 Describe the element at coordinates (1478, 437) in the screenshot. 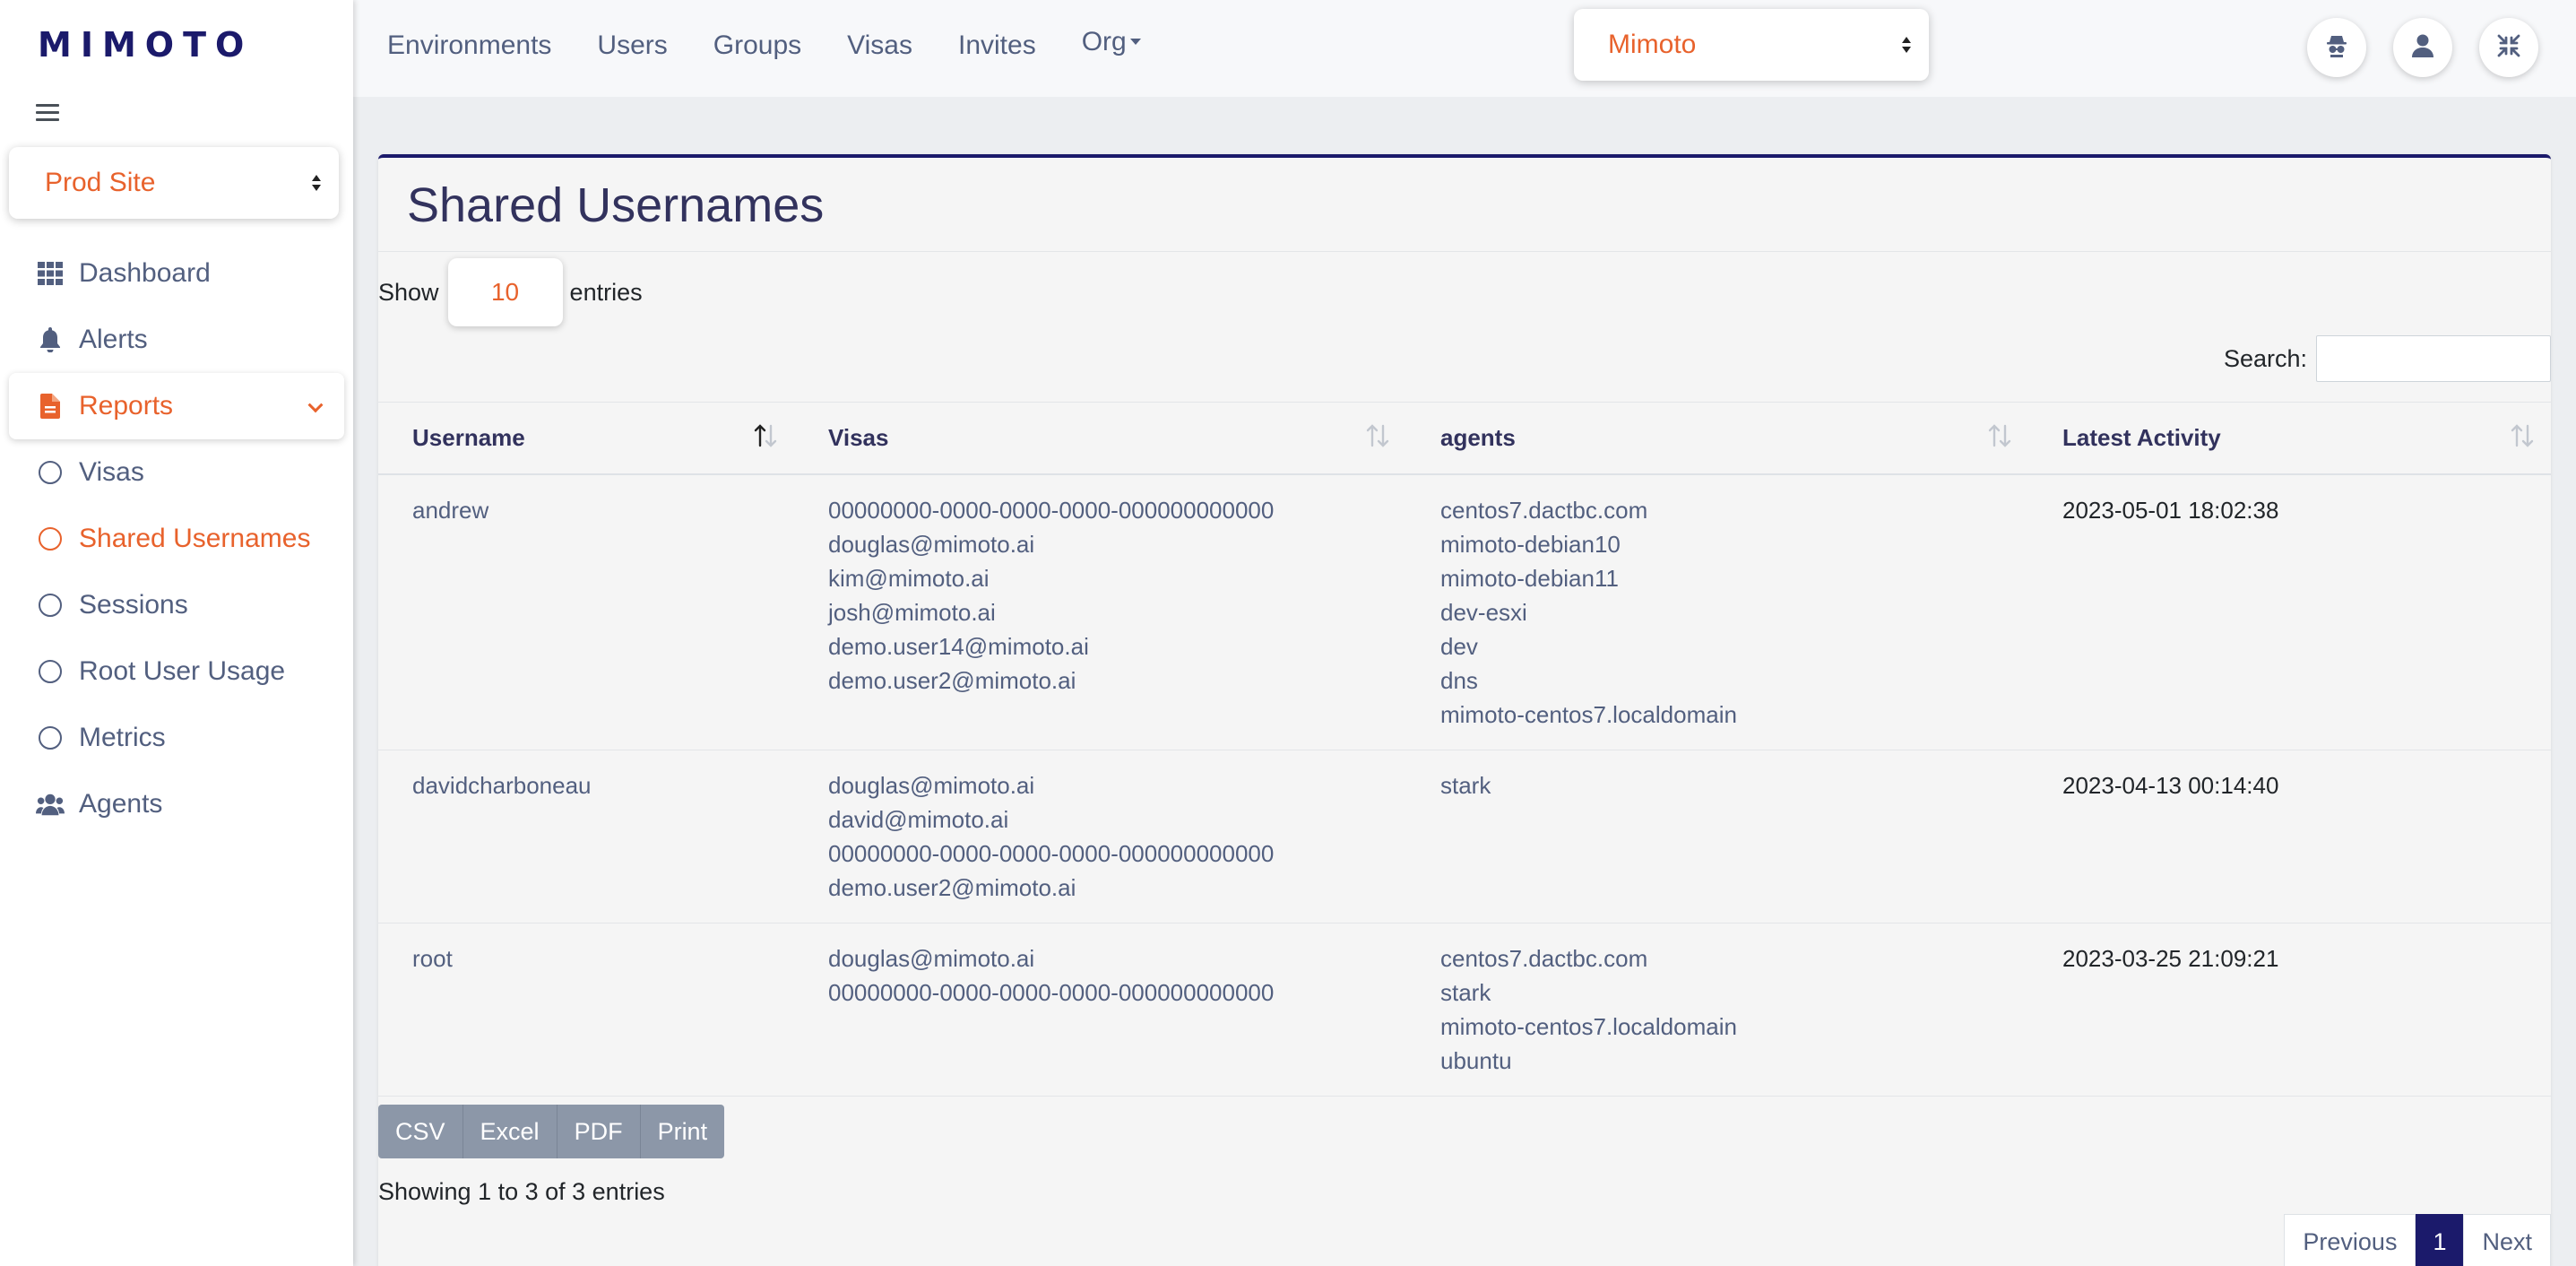

I see `column-header-label: agents` at that location.